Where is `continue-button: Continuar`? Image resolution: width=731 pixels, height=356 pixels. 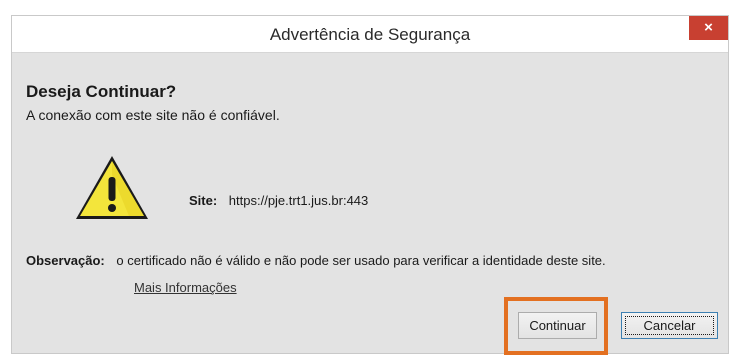
continue-button: Continuar is located at coordinates (557, 325).